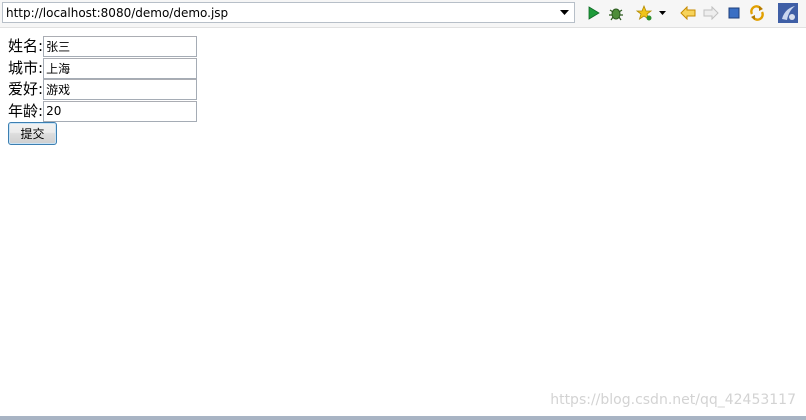 Image resolution: width=806 pixels, height=420 pixels. What do you see at coordinates (26, 111) in the screenshot?
I see `age-label: 年龄:` at bounding box center [26, 111].